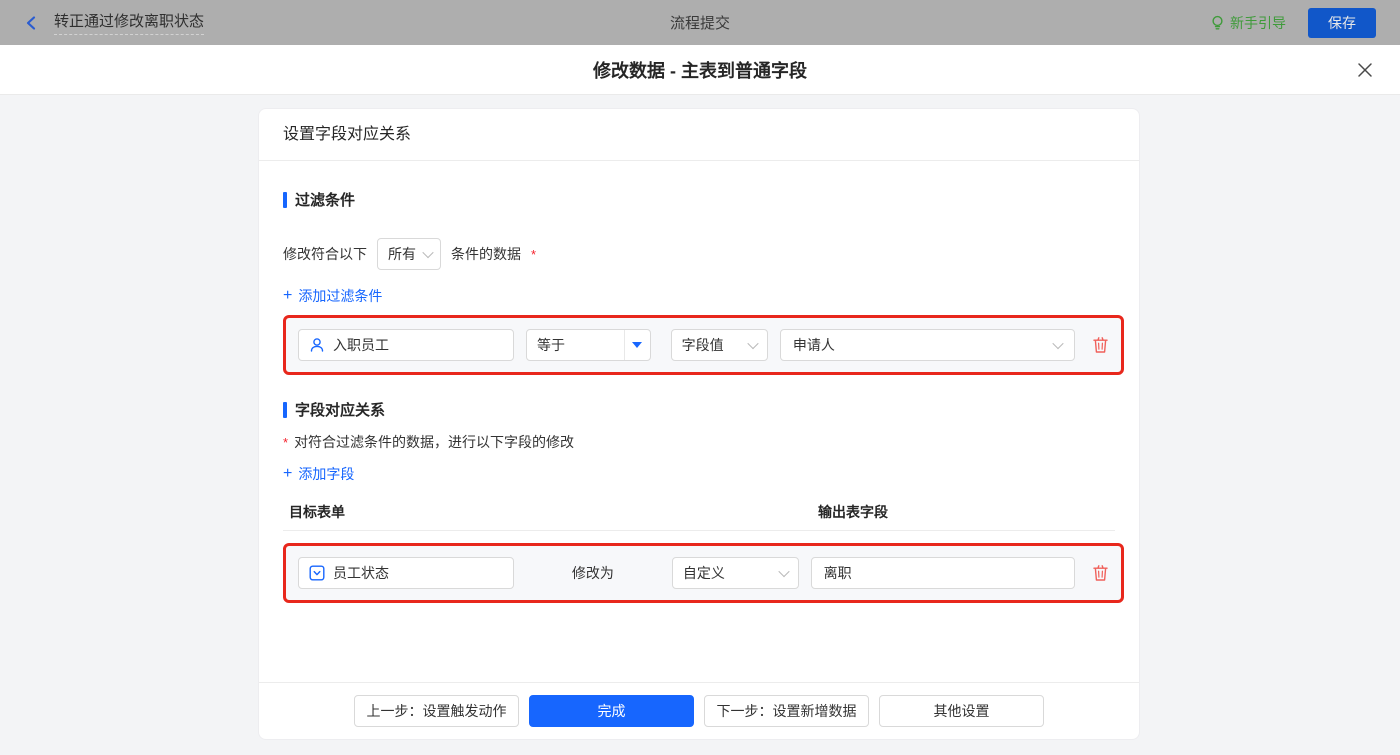 The width and height of the screenshot is (1400, 755). I want to click on filter-row-highlight: 入职员工 等于 字段值 申请人, so click(703, 345).